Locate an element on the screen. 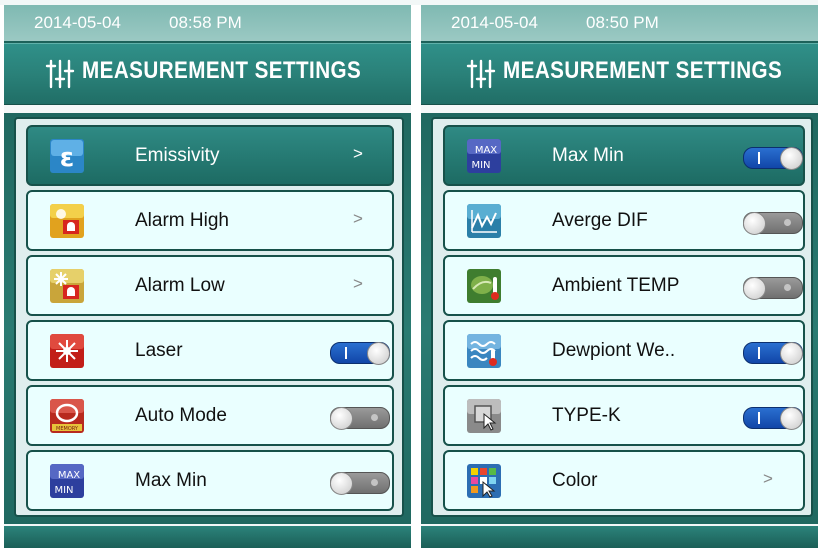 This screenshot has width=818, height=548. settings-item-dewpoint: Dewpiont We.. is located at coordinates (624, 350).